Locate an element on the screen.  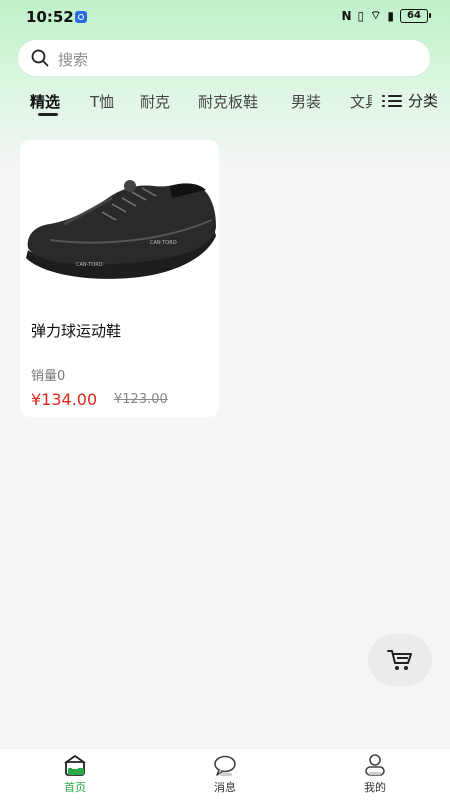
tab-tshirt: T恤 is located at coordinates (102, 101).